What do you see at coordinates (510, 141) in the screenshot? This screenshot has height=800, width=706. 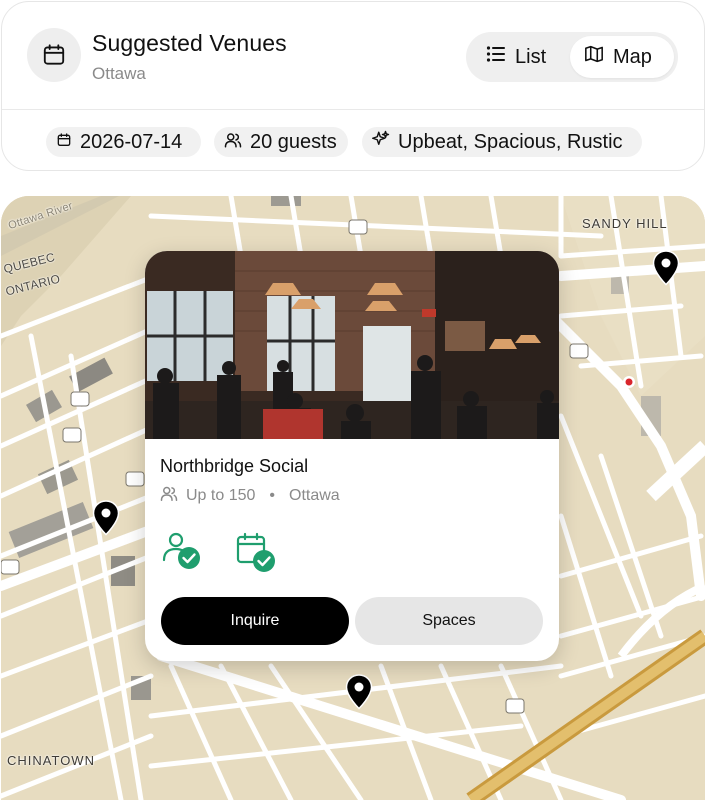 I see `vibe-value: Upbeat, Spacious, Rustic` at bounding box center [510, 141].